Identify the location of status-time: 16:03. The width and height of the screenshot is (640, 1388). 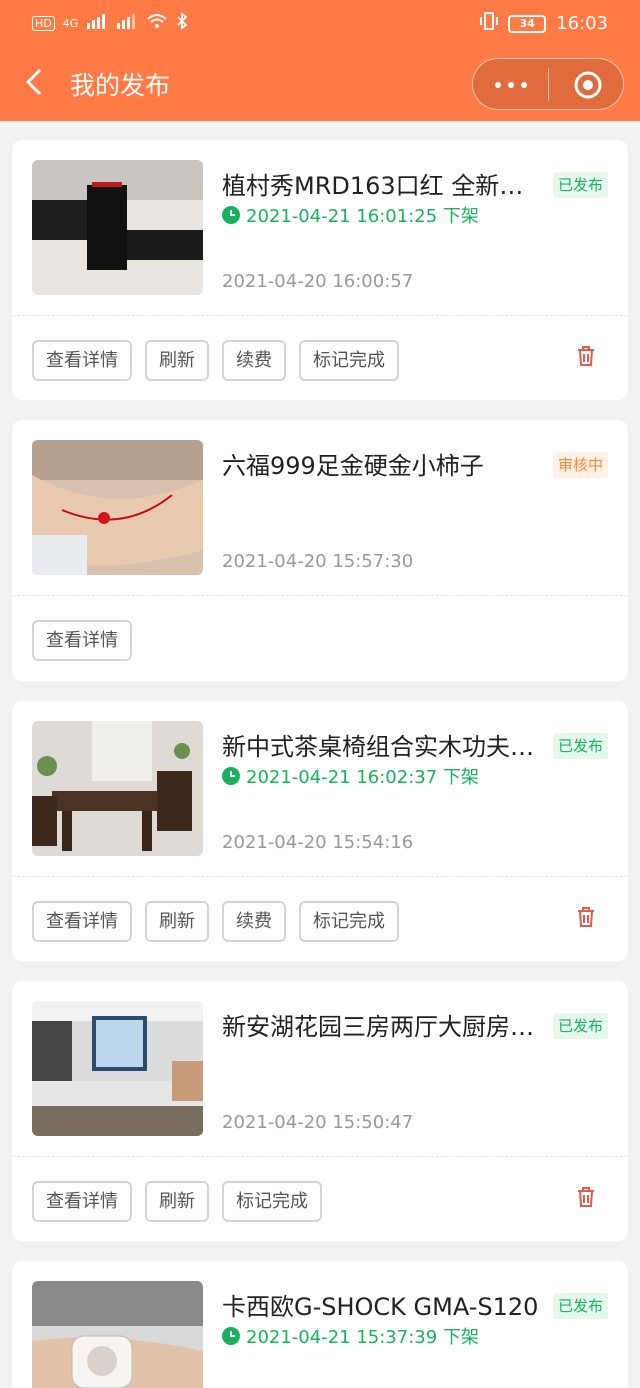
(582, 23).